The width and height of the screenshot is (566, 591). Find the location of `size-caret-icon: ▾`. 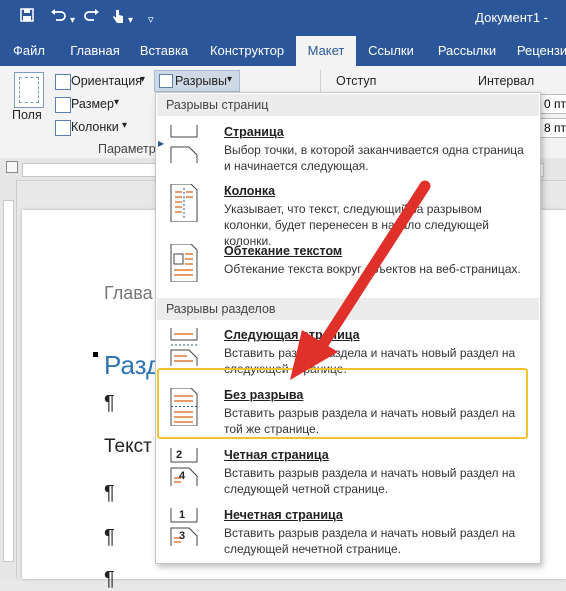

size-caret-icon: ▾ is located at coordinates (116, 102).